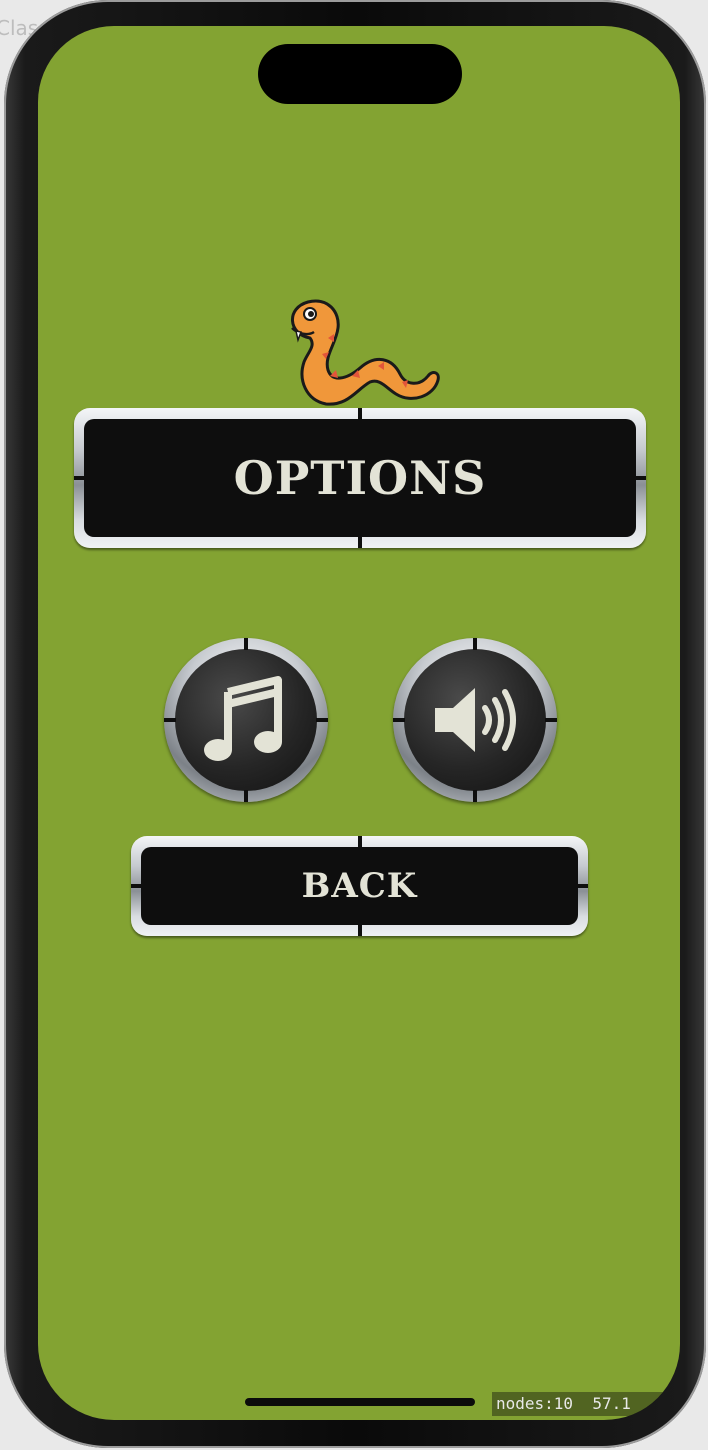  I want to click on sound-toggle-button, so click(475, 720).